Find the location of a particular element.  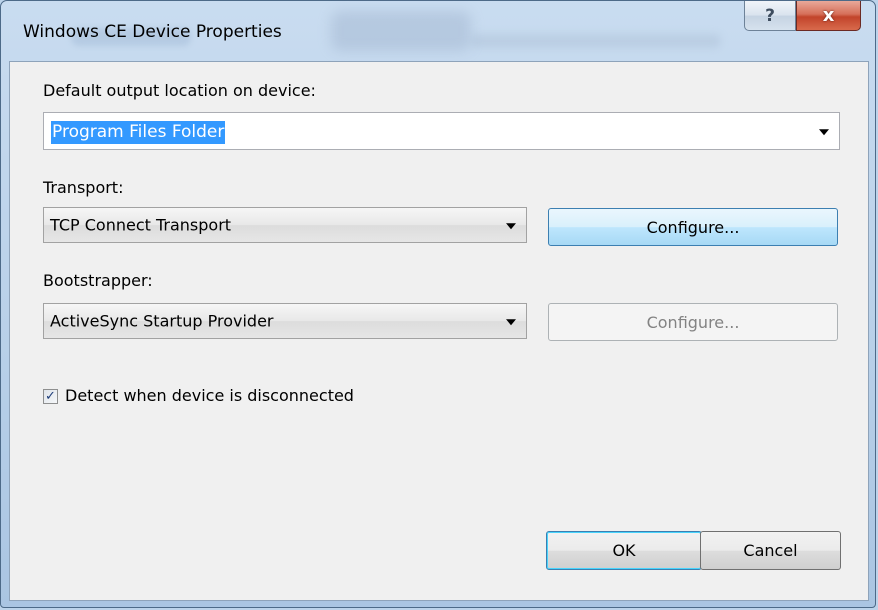

ok-button: OK is located at coordinates (624, 550).